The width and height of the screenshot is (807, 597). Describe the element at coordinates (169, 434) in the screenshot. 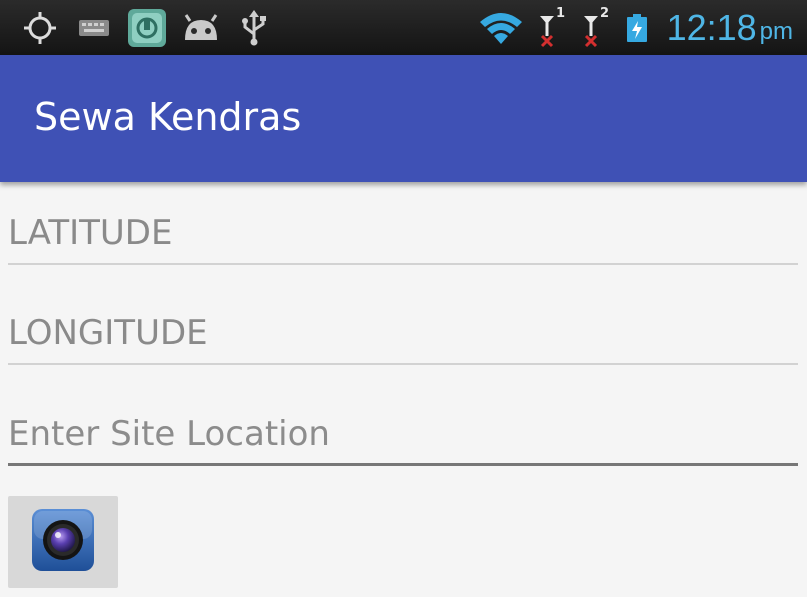

I see `site-location-placeholder: Enter Site Location` at that location.